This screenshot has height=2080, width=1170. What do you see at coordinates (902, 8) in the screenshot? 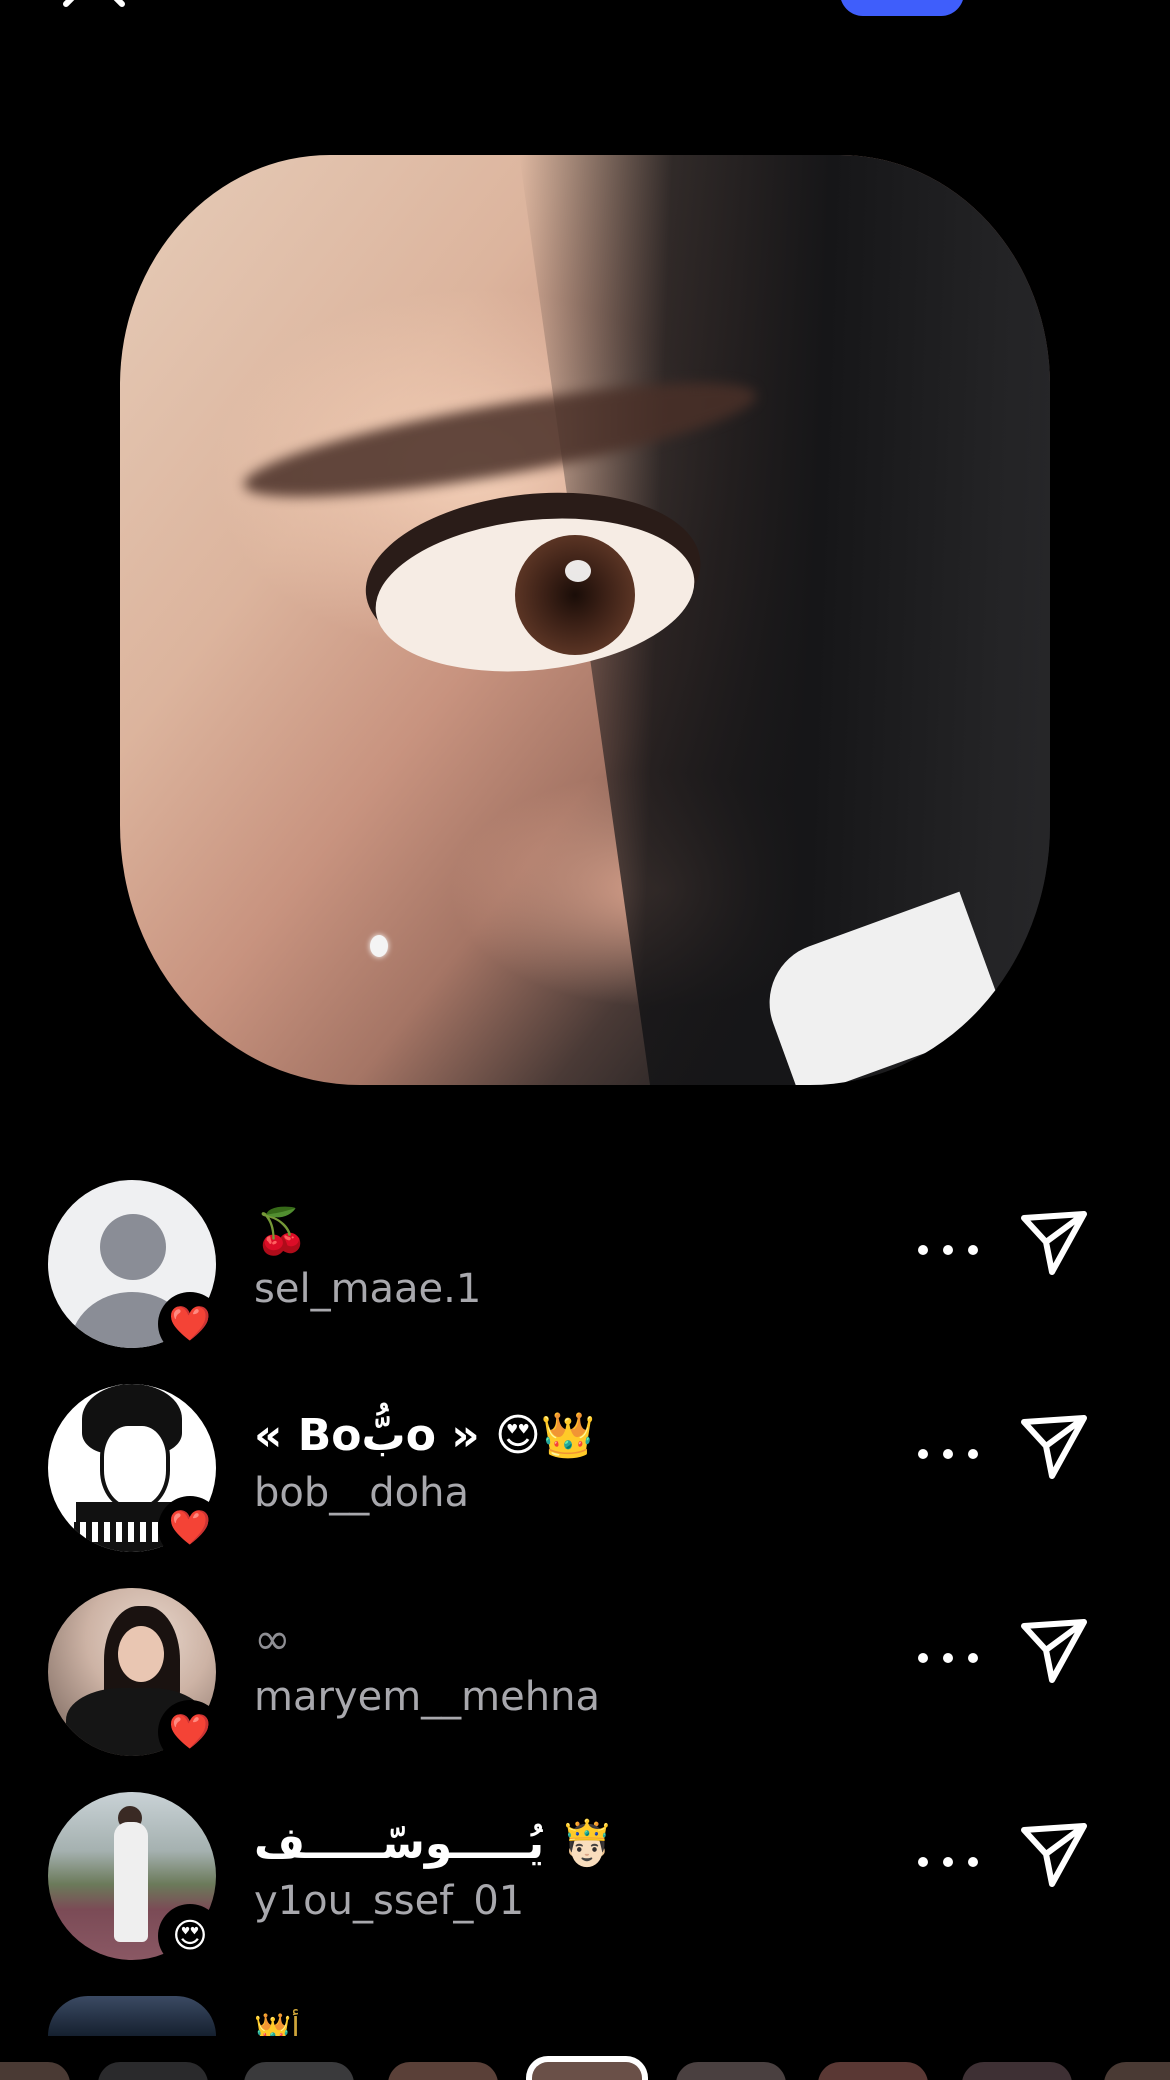
I see `top-action-button` at bounding box center [902, 8].